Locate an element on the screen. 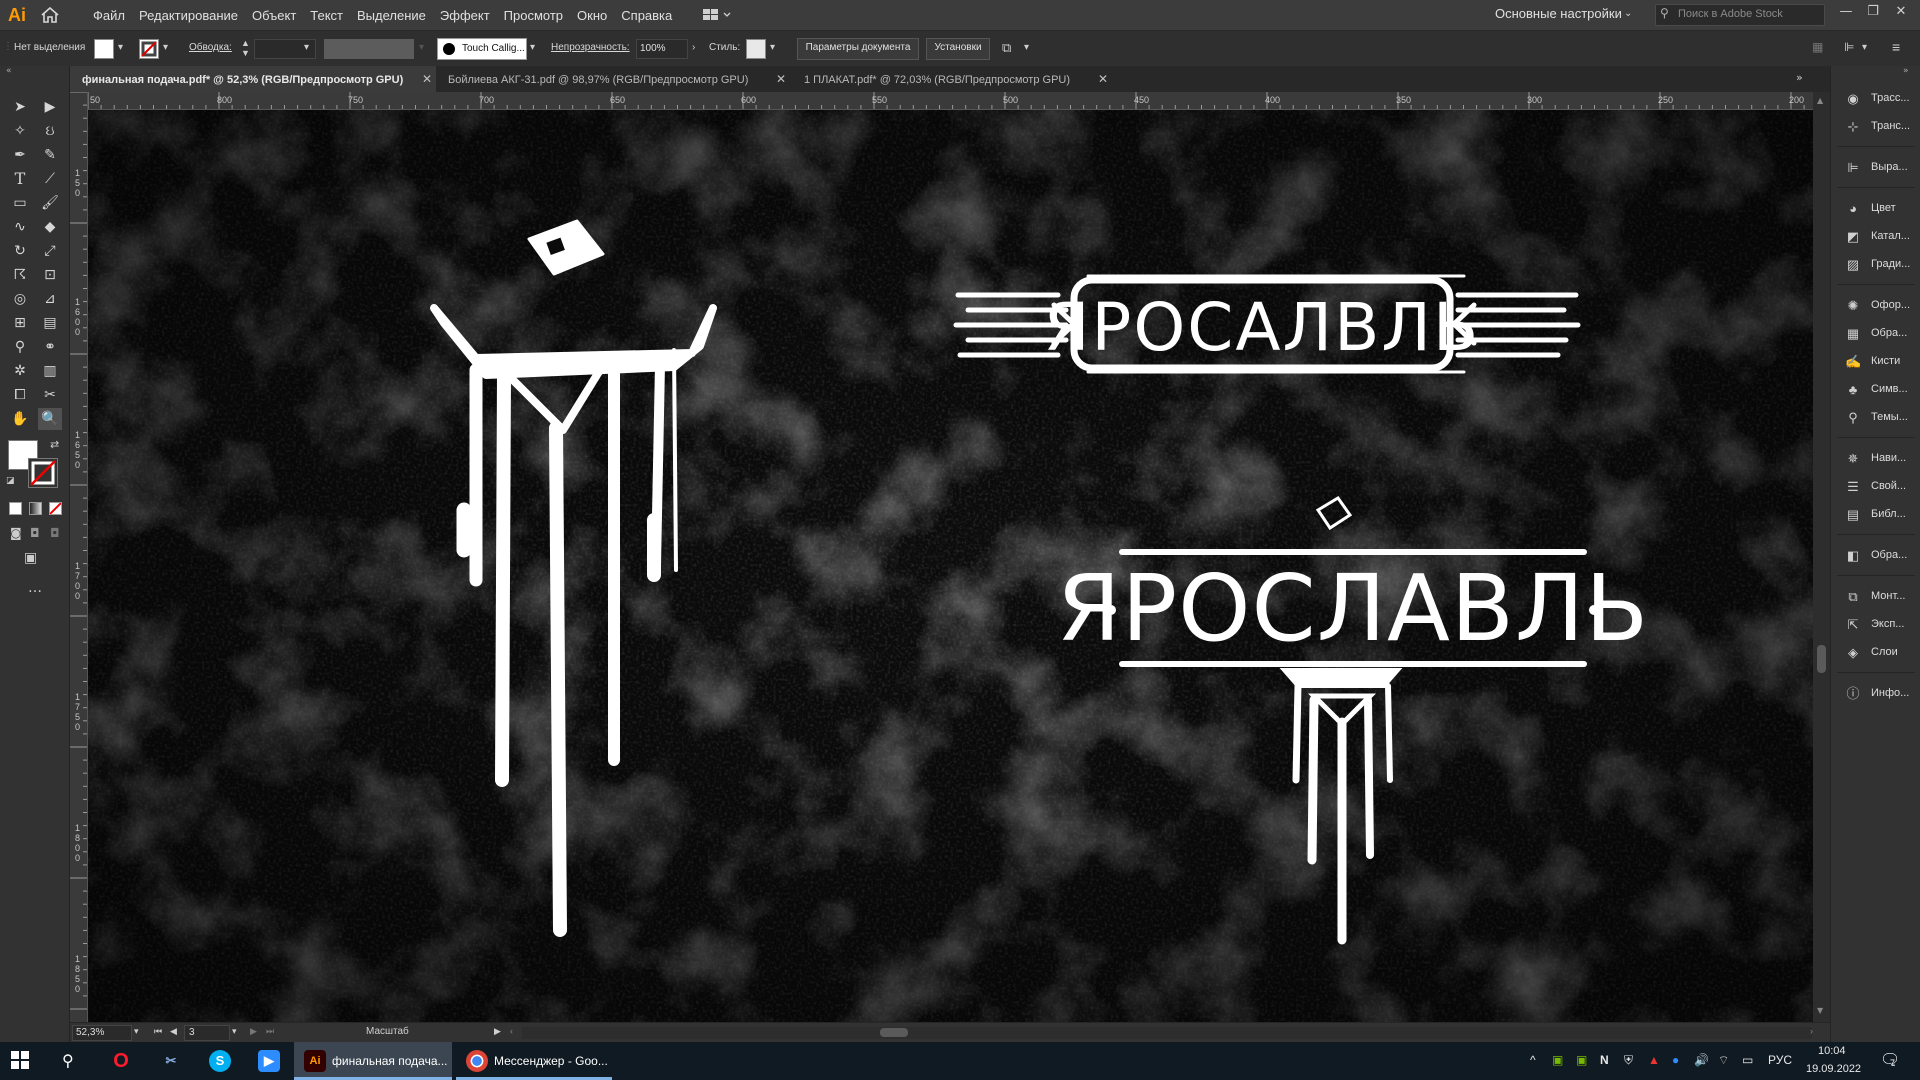  none-mode-icon is located at coordinates (55, 508).